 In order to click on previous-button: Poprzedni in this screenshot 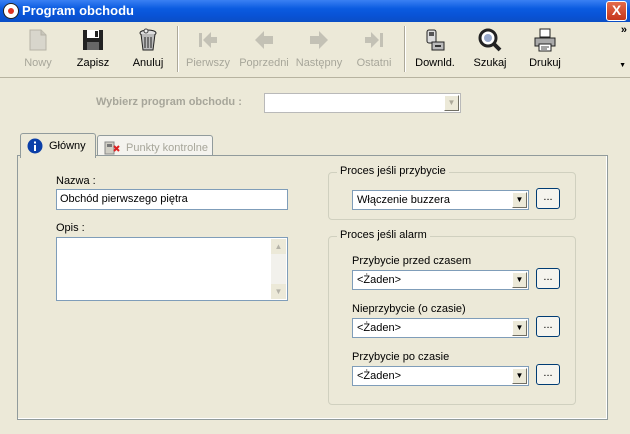, I will do `click(264, 49)`.